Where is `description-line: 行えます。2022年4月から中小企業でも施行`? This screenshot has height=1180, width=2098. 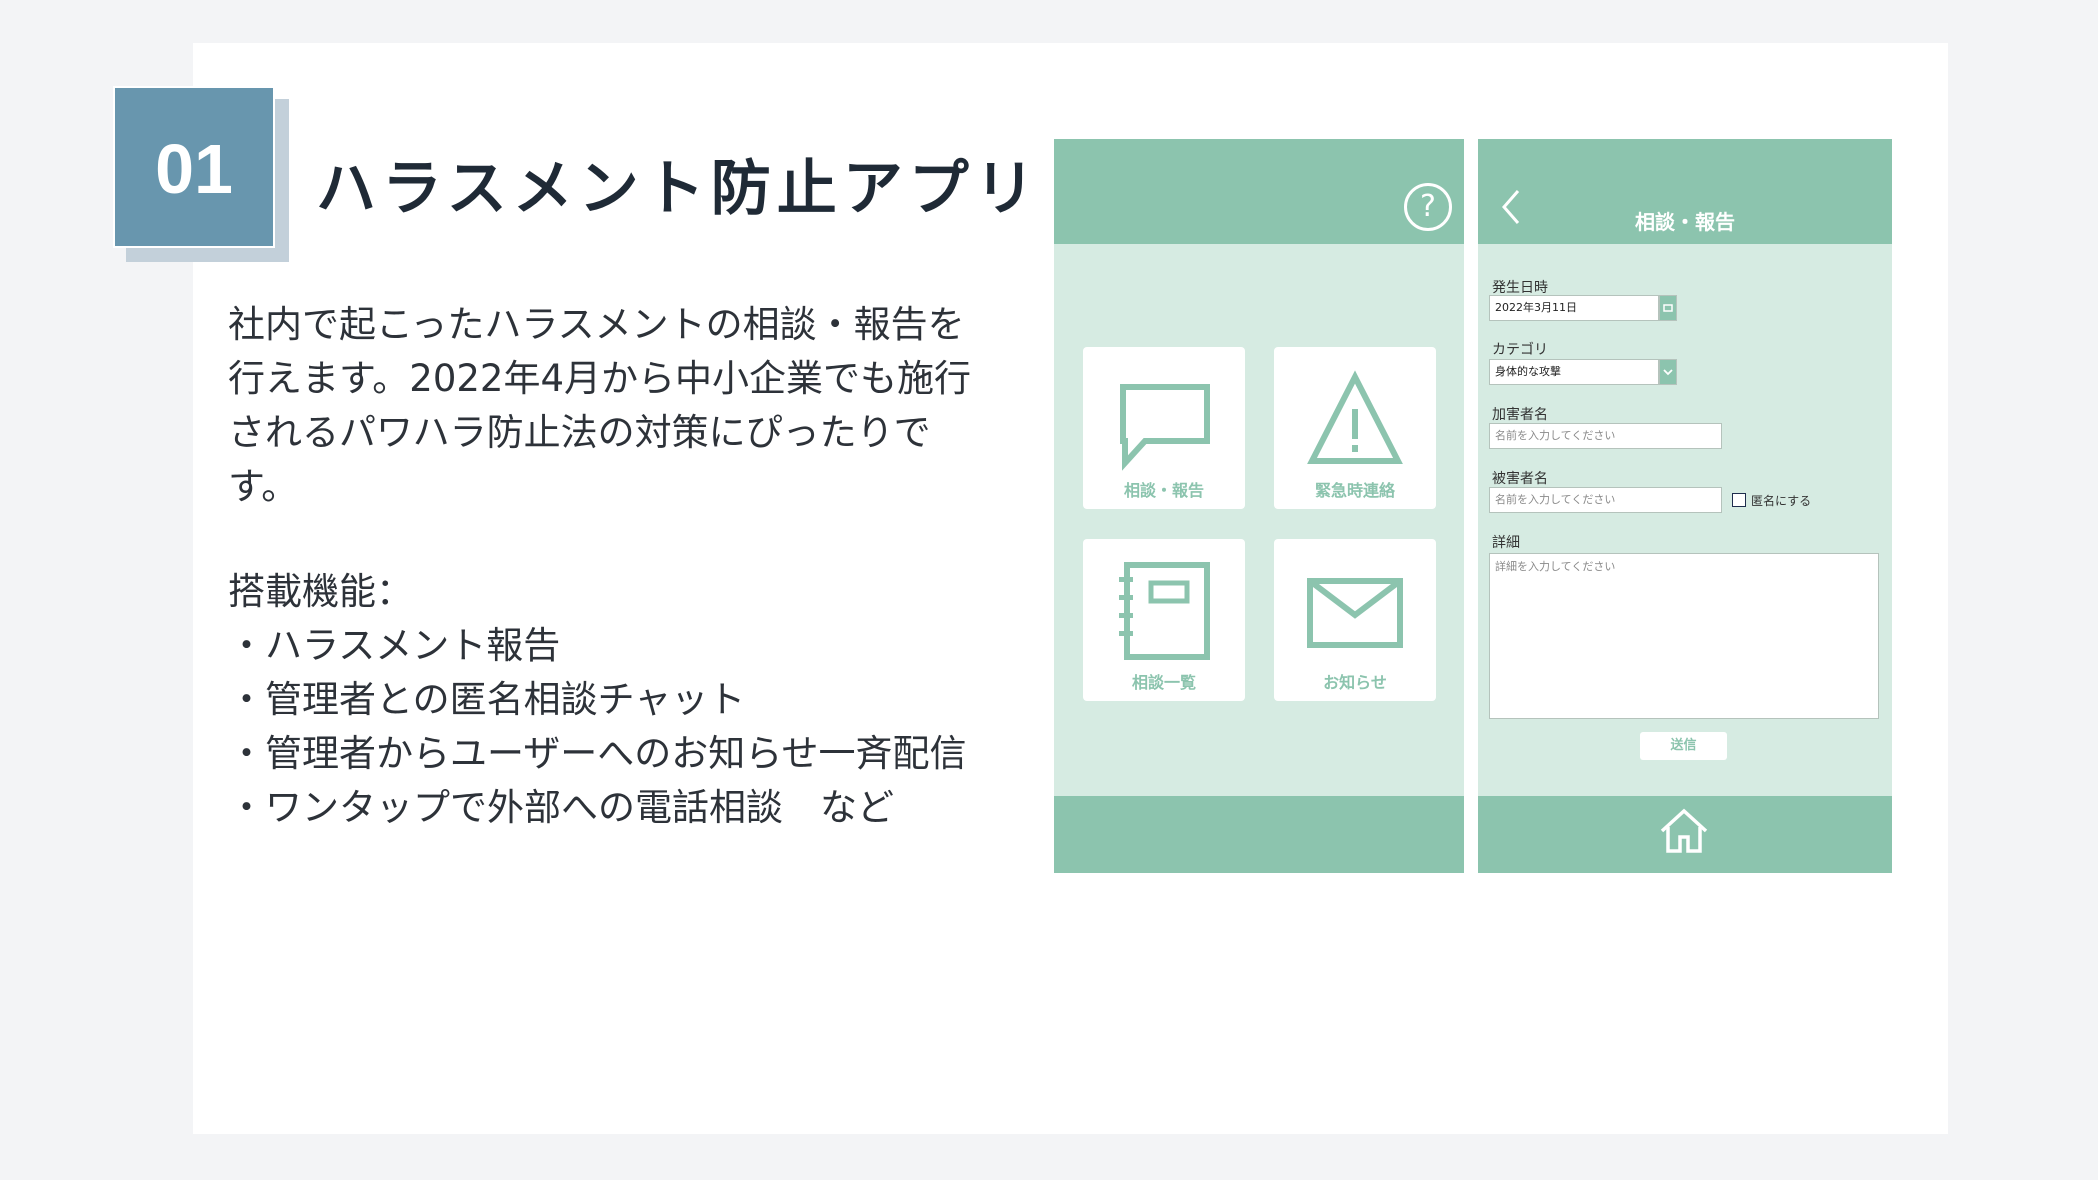
description-line: 行えます。2022年4月から中小企業でも施行 is located at coordinates (600, 378).